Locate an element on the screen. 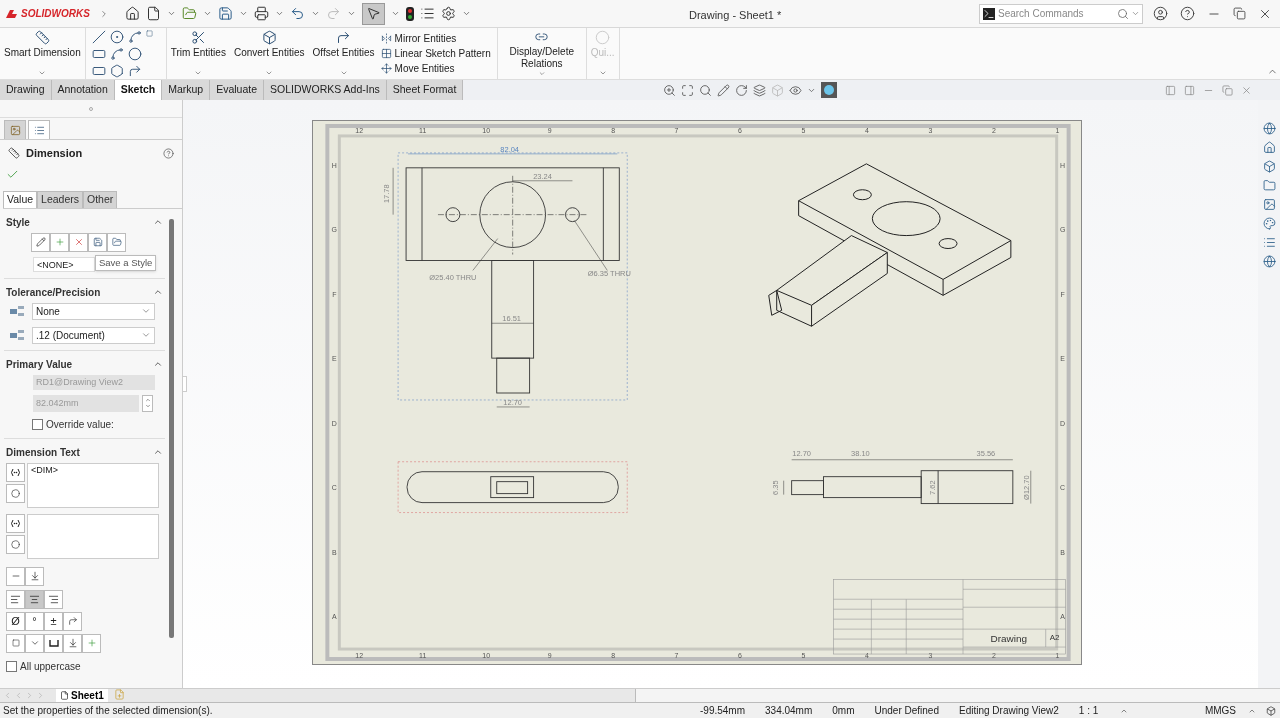 The width and height of the screenshot is (1280, 720). list-icon is located at coordinates (427, 13).